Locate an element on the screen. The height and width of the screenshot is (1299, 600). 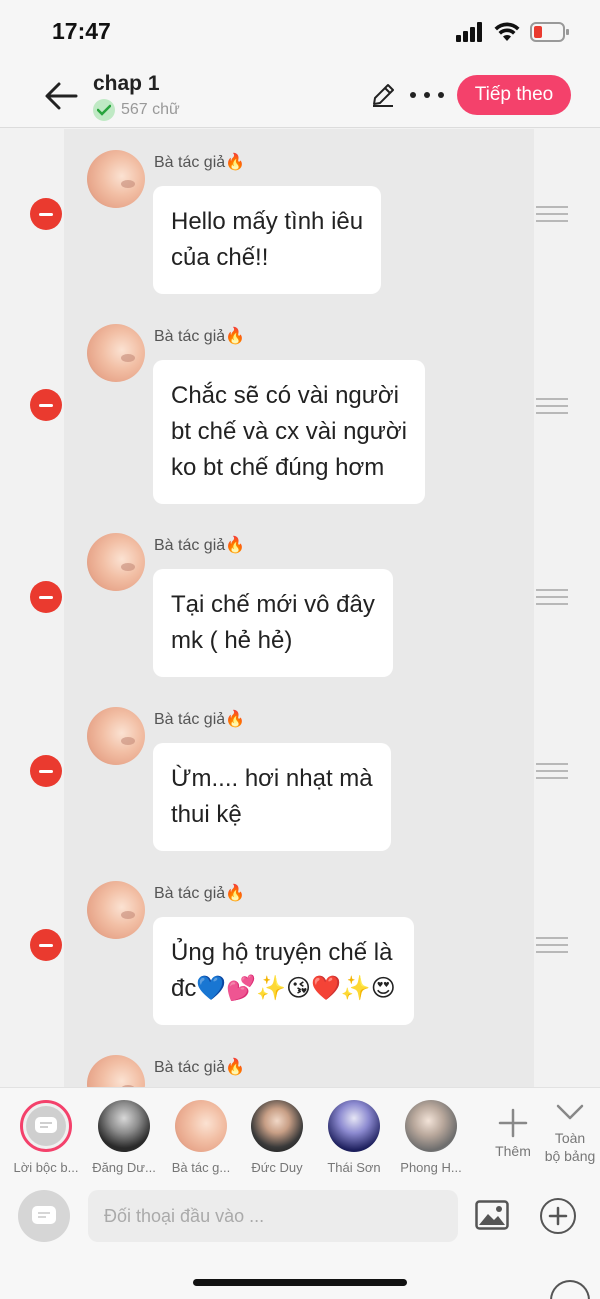
back-arrow-icon is located at coordinates (61, 96).